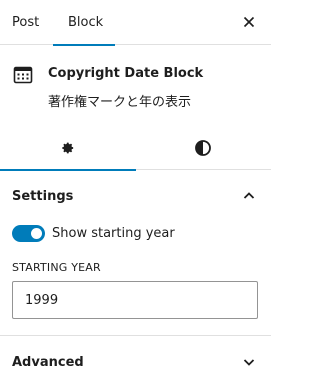 The width and height of the screenshot is (320, 391). Describe the element at coordinates (25, 22) in the screenshot. I see `tab-post: Post` at that location.